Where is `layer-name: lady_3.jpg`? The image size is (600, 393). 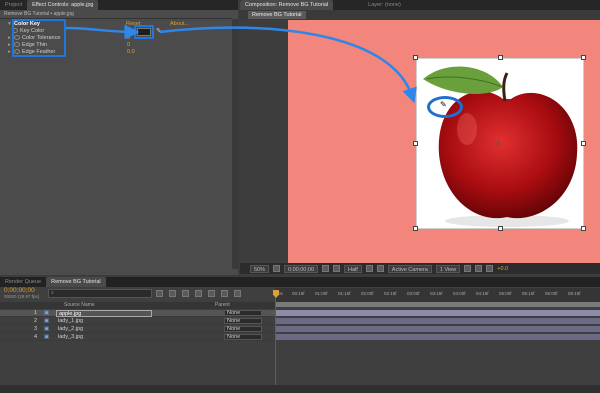
layer-name: lady_3.jpg is located at coordinates (70, 337).